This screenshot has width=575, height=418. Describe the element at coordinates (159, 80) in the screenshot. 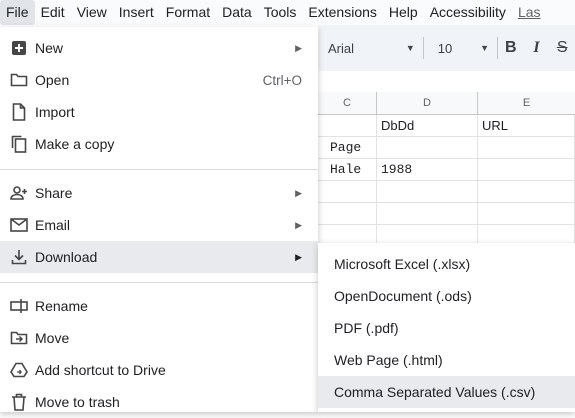

I see `menu-item-open: Open Ctrl+O` at that location.